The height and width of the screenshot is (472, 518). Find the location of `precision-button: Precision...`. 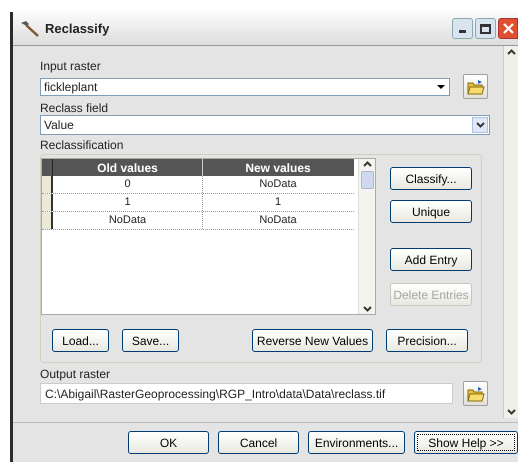

precision-button: Precision... is located at coordinates (427, 340).